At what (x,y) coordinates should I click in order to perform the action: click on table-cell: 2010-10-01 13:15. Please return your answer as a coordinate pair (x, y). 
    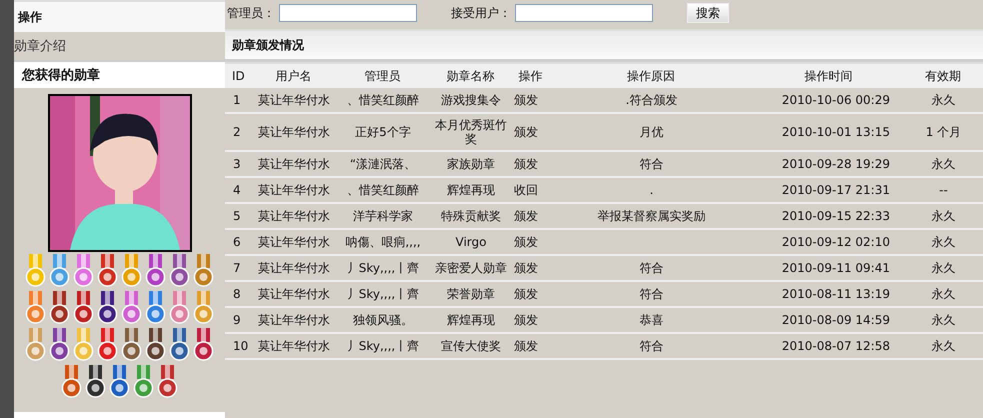
    Looking at the image, I should click on (836, 132).